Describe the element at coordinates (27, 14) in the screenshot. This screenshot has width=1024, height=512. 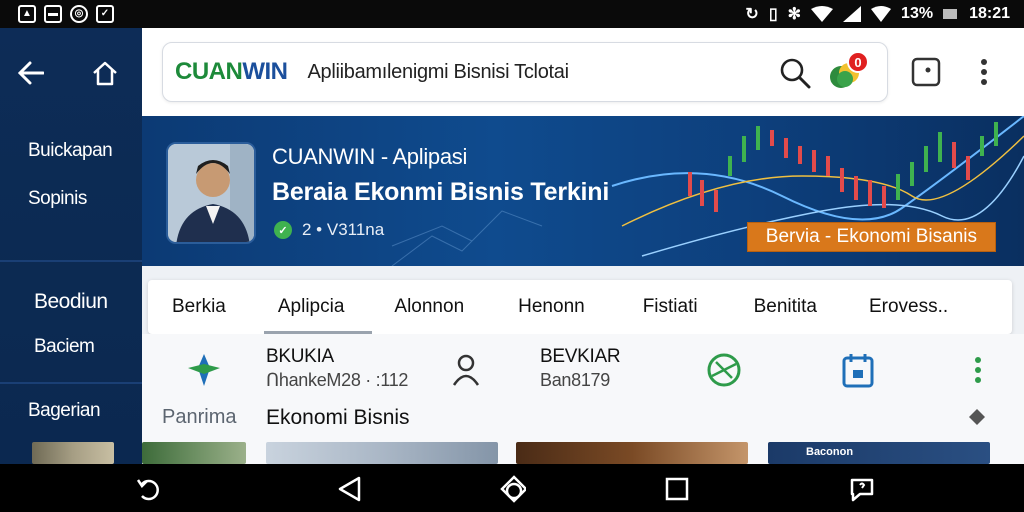
I see `image-notification-icon: ▲` at that location.